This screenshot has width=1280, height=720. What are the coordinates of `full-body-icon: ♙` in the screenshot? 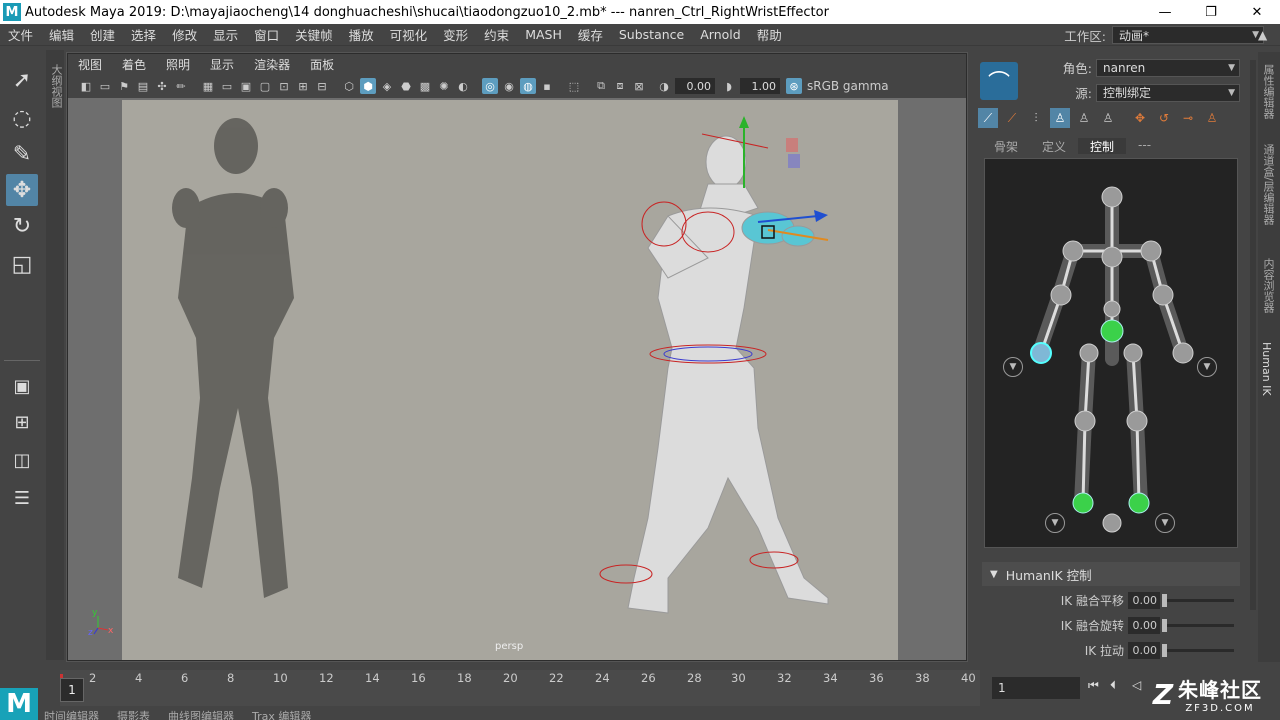 It's located at (1084, 118).